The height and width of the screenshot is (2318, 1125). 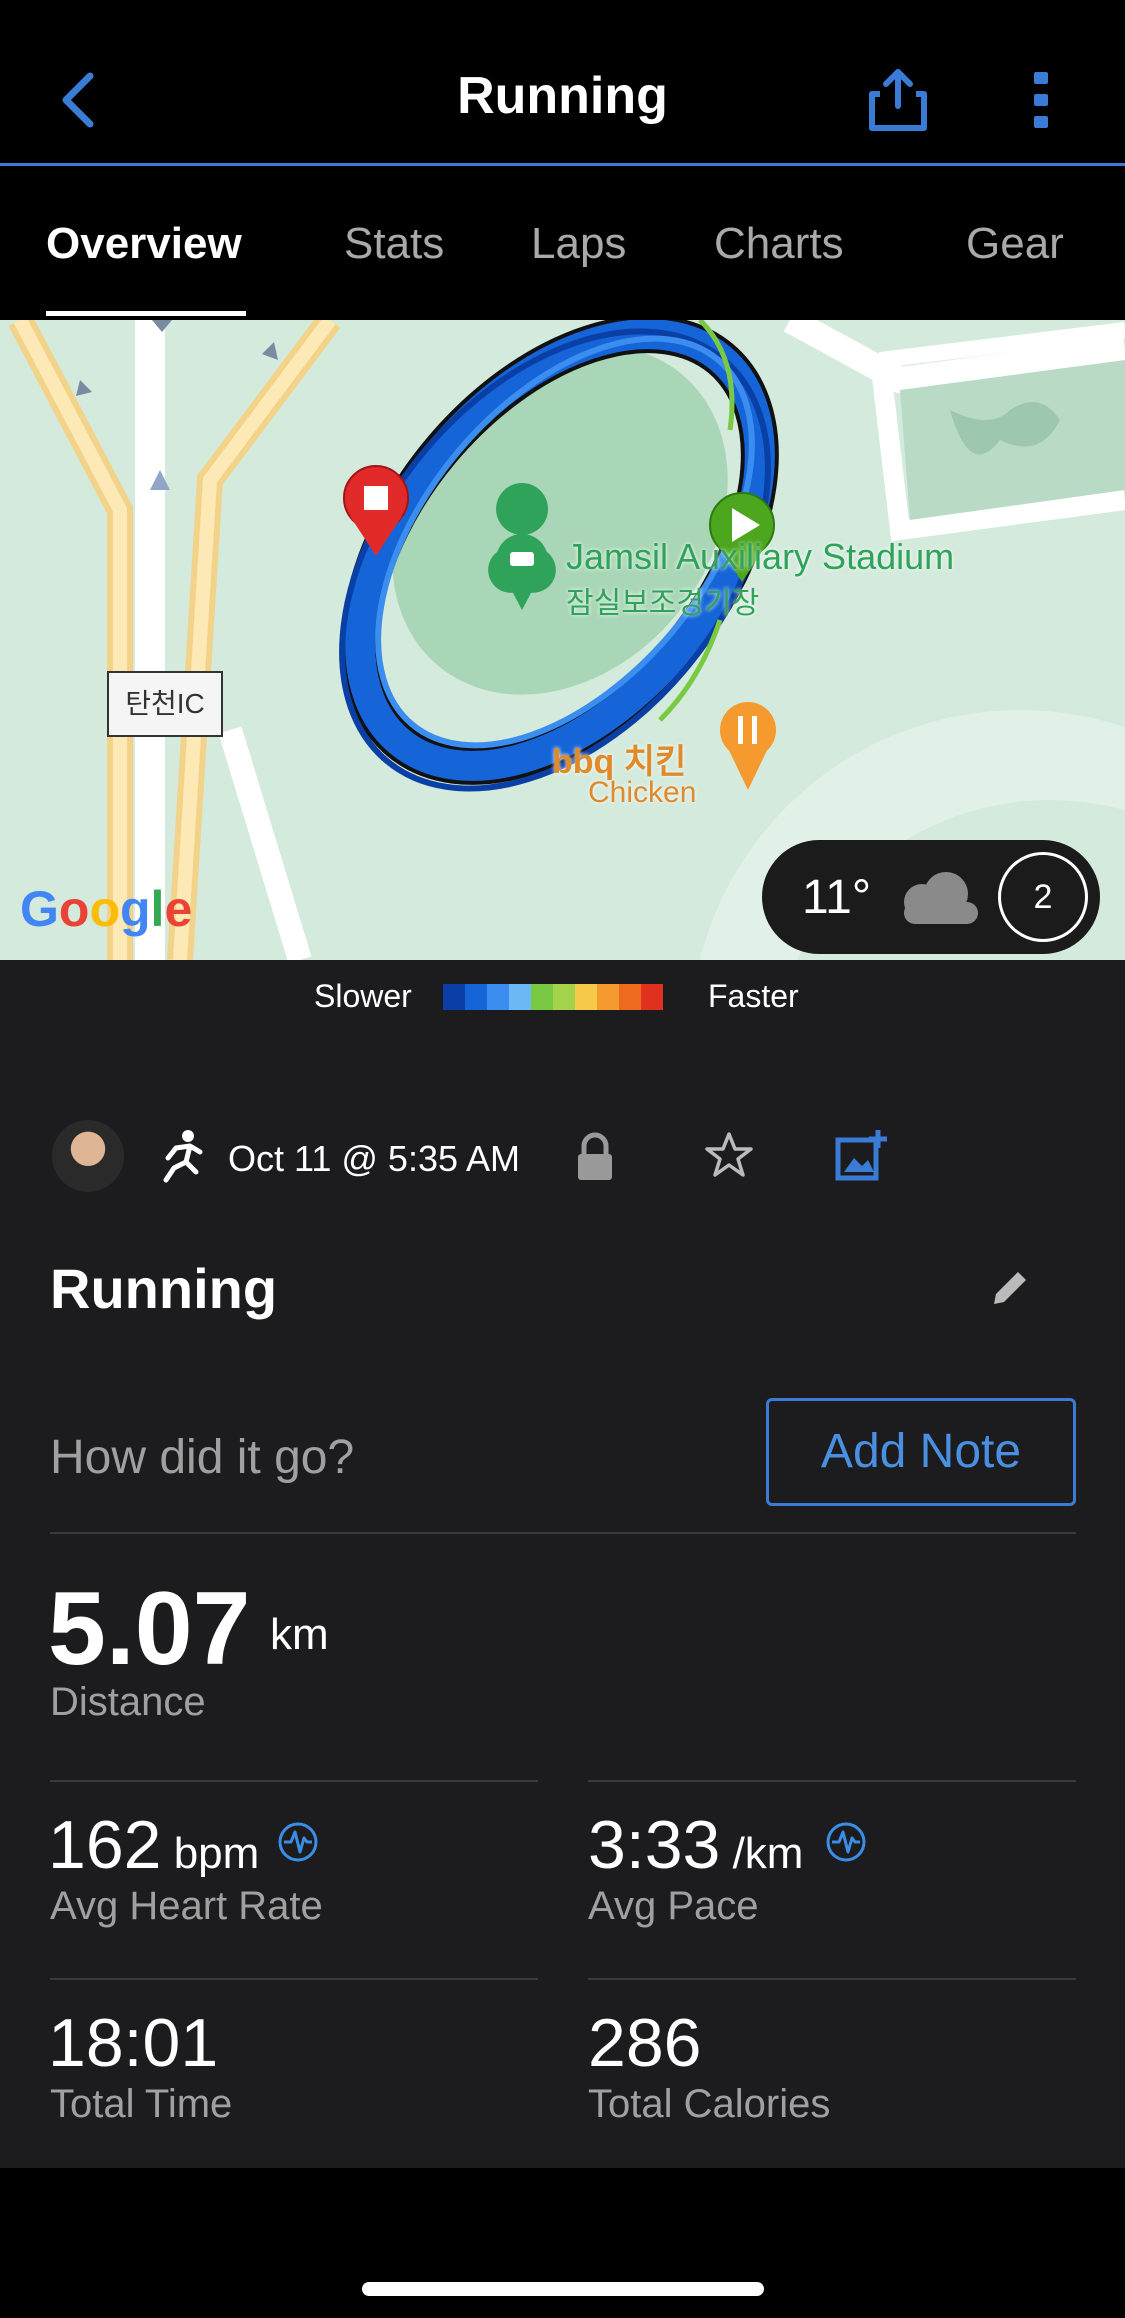 I want to click on share-button, so click(x=898, y=99).